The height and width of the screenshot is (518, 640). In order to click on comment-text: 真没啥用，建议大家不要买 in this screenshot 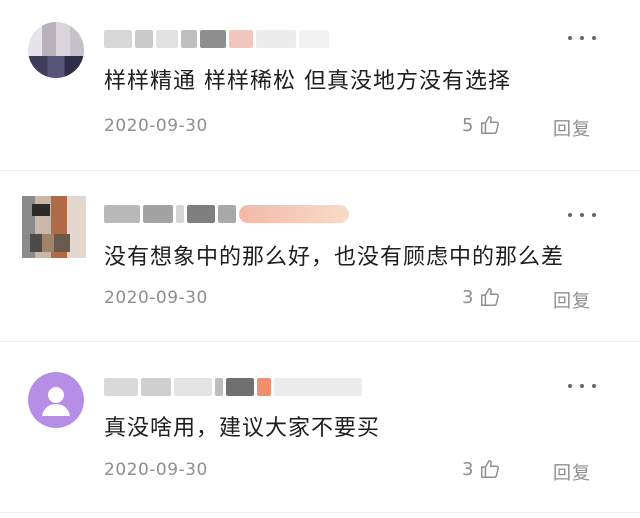, I will do `click(242, 428)`.